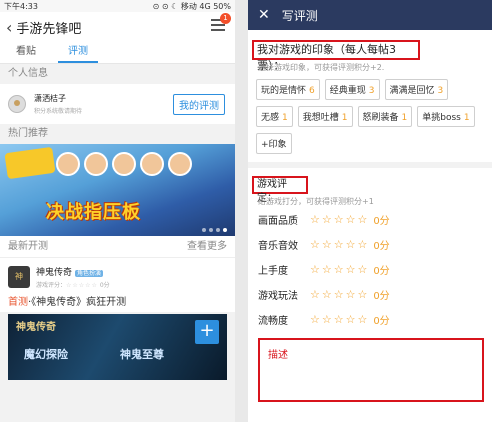  I want to click on impression-title: 我对游戏的印象（每人每帖3票）：, so click(336, 56).